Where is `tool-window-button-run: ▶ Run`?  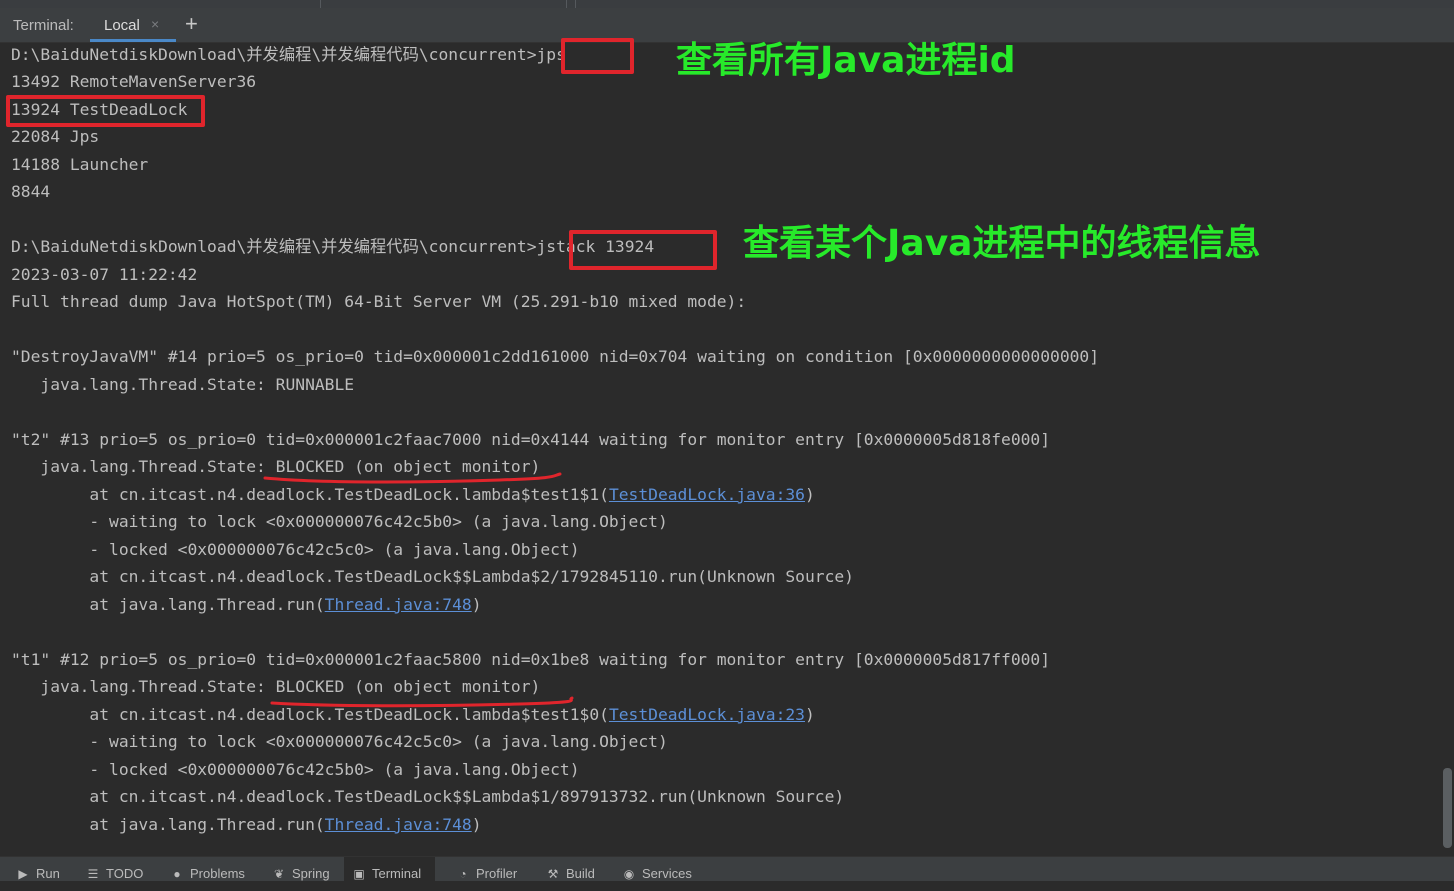
tool-window-button-run: ▶ Run is located at coordinates (38, 869).